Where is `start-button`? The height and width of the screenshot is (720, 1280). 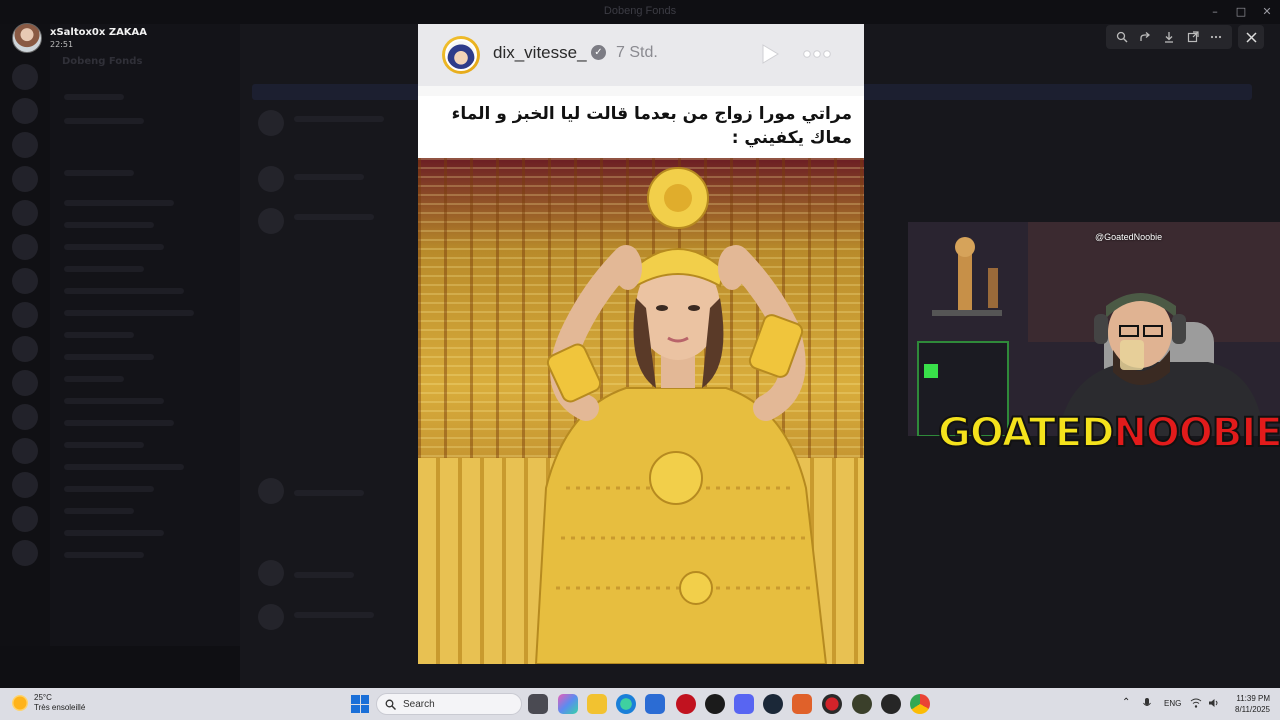
start-button is located at coordinates (360, 704).